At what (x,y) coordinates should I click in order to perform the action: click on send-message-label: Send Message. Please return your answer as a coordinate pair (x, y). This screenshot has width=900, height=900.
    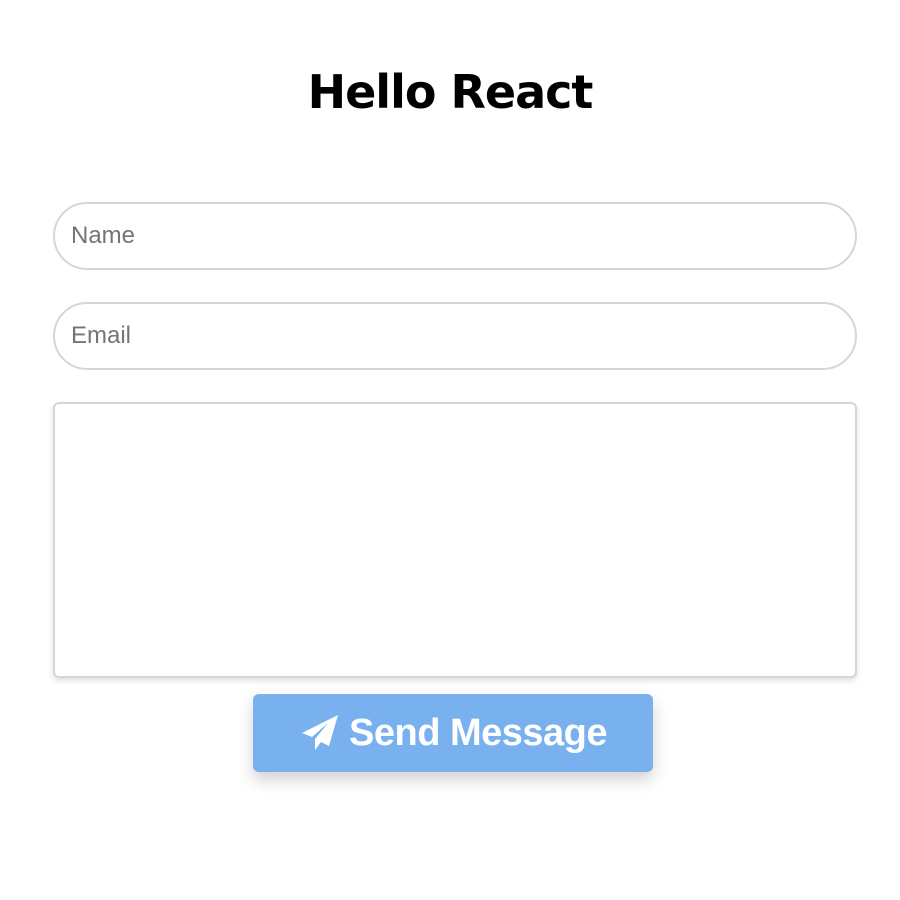
    Looking at the image, I should click on (478, 732).